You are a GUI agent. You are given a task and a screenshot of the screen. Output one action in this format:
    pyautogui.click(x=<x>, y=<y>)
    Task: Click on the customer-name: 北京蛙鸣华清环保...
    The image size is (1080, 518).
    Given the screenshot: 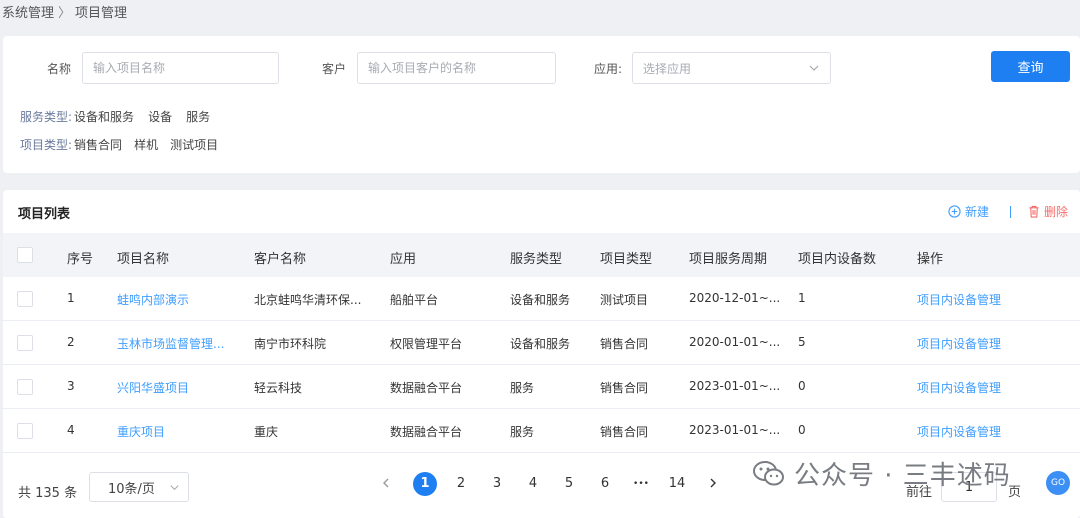 What is the action you would take?
    pyautogui.click(x=308, y=300)
    